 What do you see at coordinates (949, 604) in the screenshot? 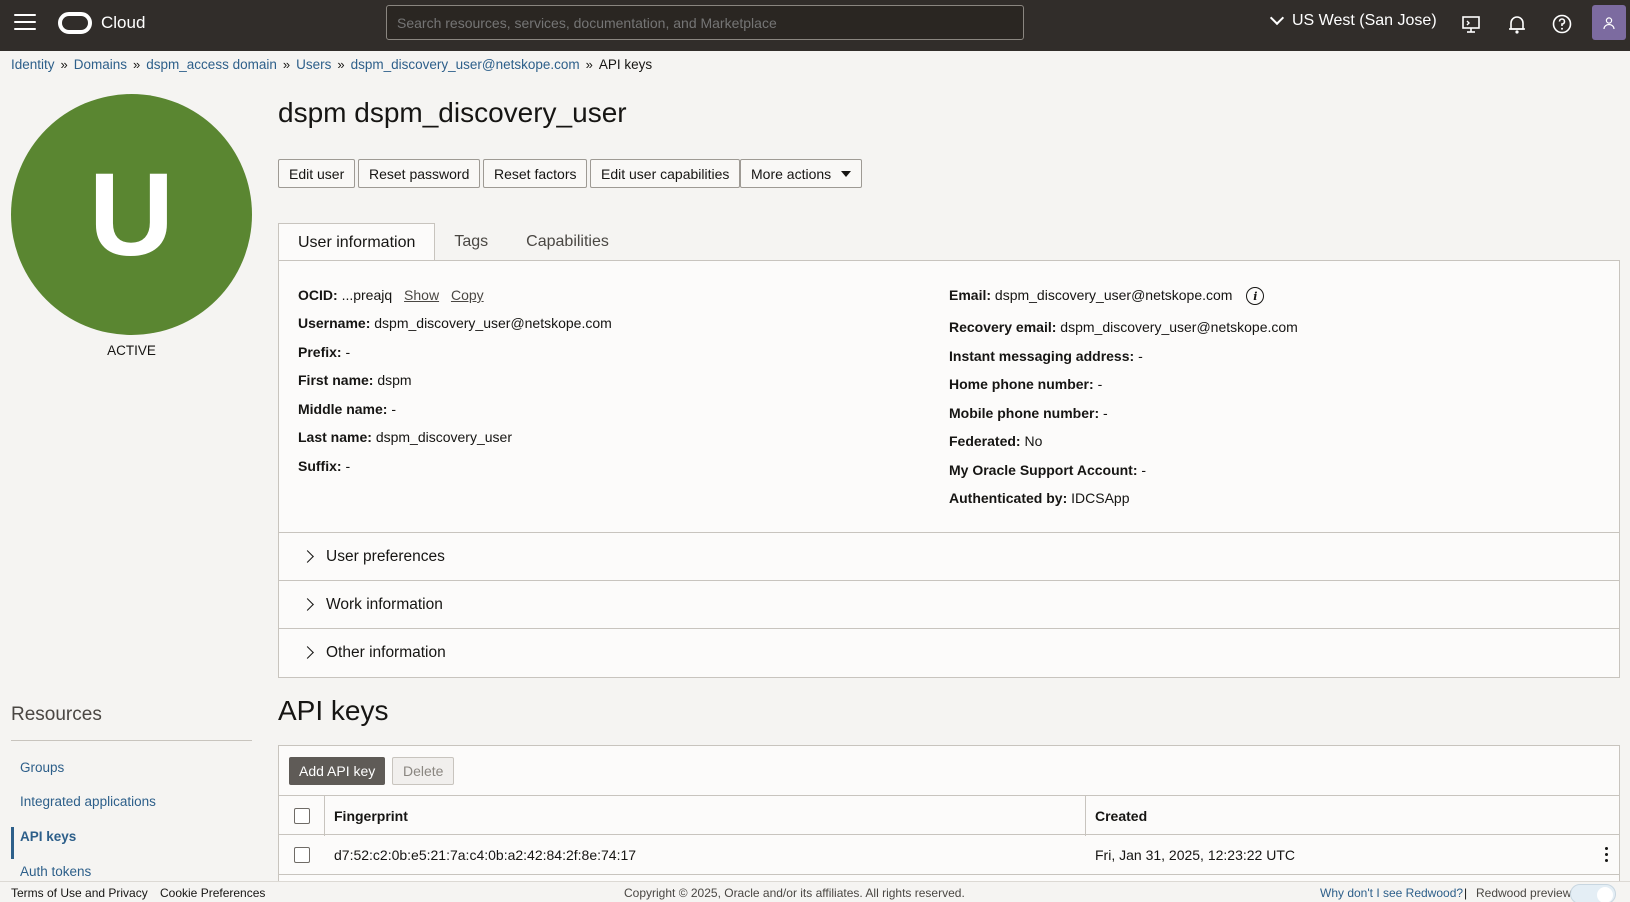
I see `section-work-information: Work information` at bounding box center [949, 604].